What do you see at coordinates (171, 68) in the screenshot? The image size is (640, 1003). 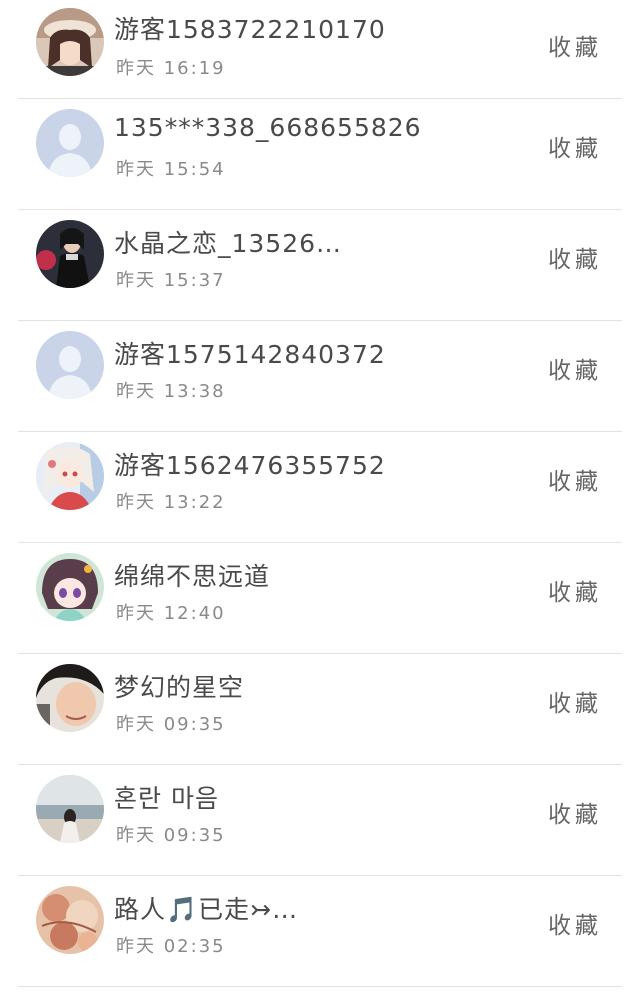 I see `visit-time: 昨天 16:19` at bounding box center [171, 68].